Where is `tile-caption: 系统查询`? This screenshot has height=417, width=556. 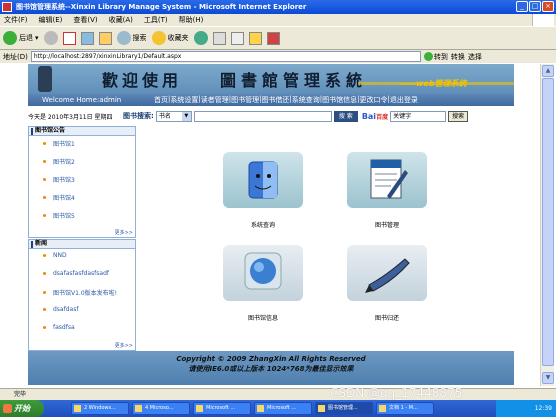
tile-caption: 系统查询 is located at coordinates (263, 224).